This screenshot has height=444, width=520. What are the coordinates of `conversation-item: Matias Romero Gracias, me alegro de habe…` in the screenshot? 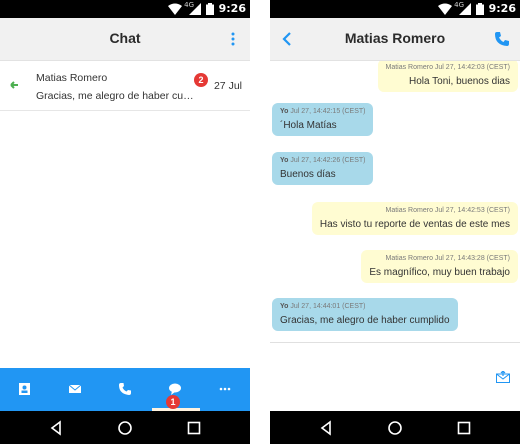 It's located at (125, 86).